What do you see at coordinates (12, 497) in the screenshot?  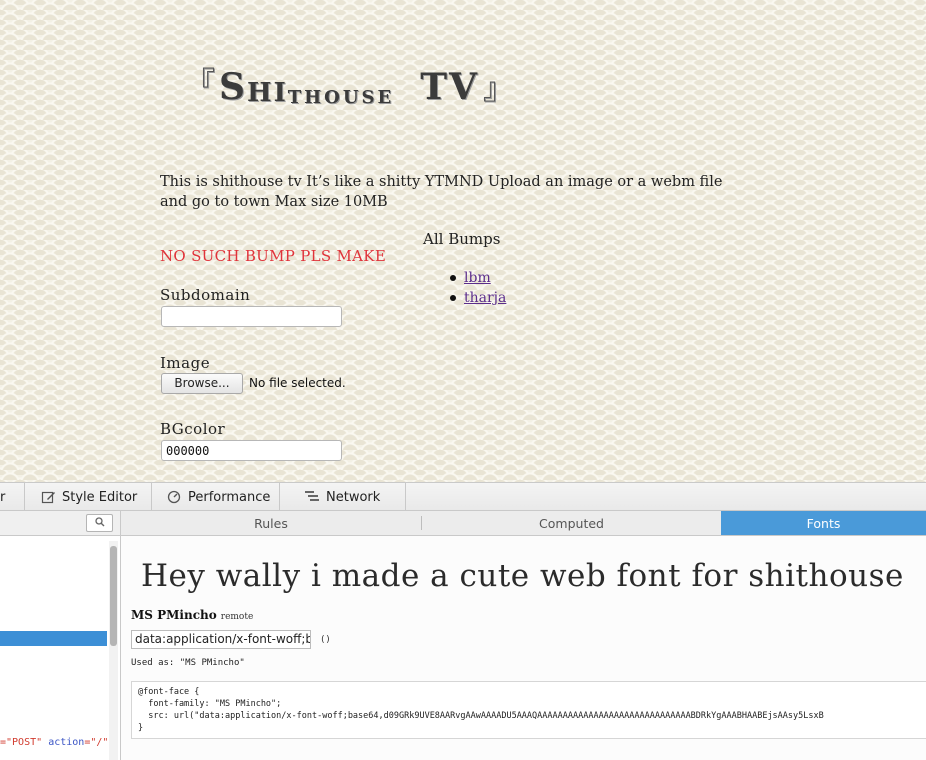 I see `tab-inspector-partial: r` at bounding box center [12, 497].